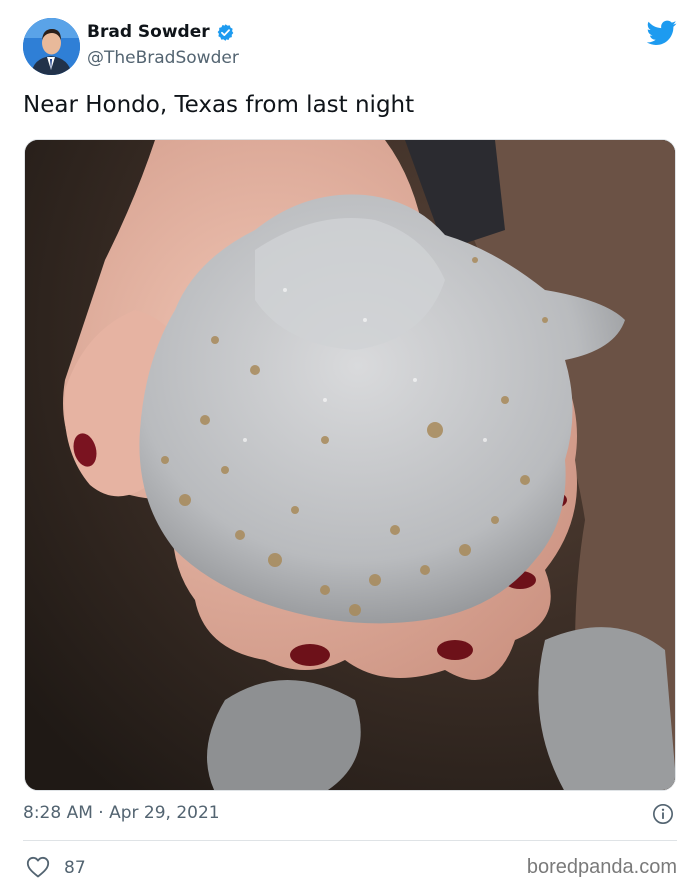 Image resolution: width=700 pixels, height=895 pixels. Describe the element at coordinates (350, 816) in the screenshot. I see `tweet-meta: 8:28 AM · Apr 29, 2021` at that location.